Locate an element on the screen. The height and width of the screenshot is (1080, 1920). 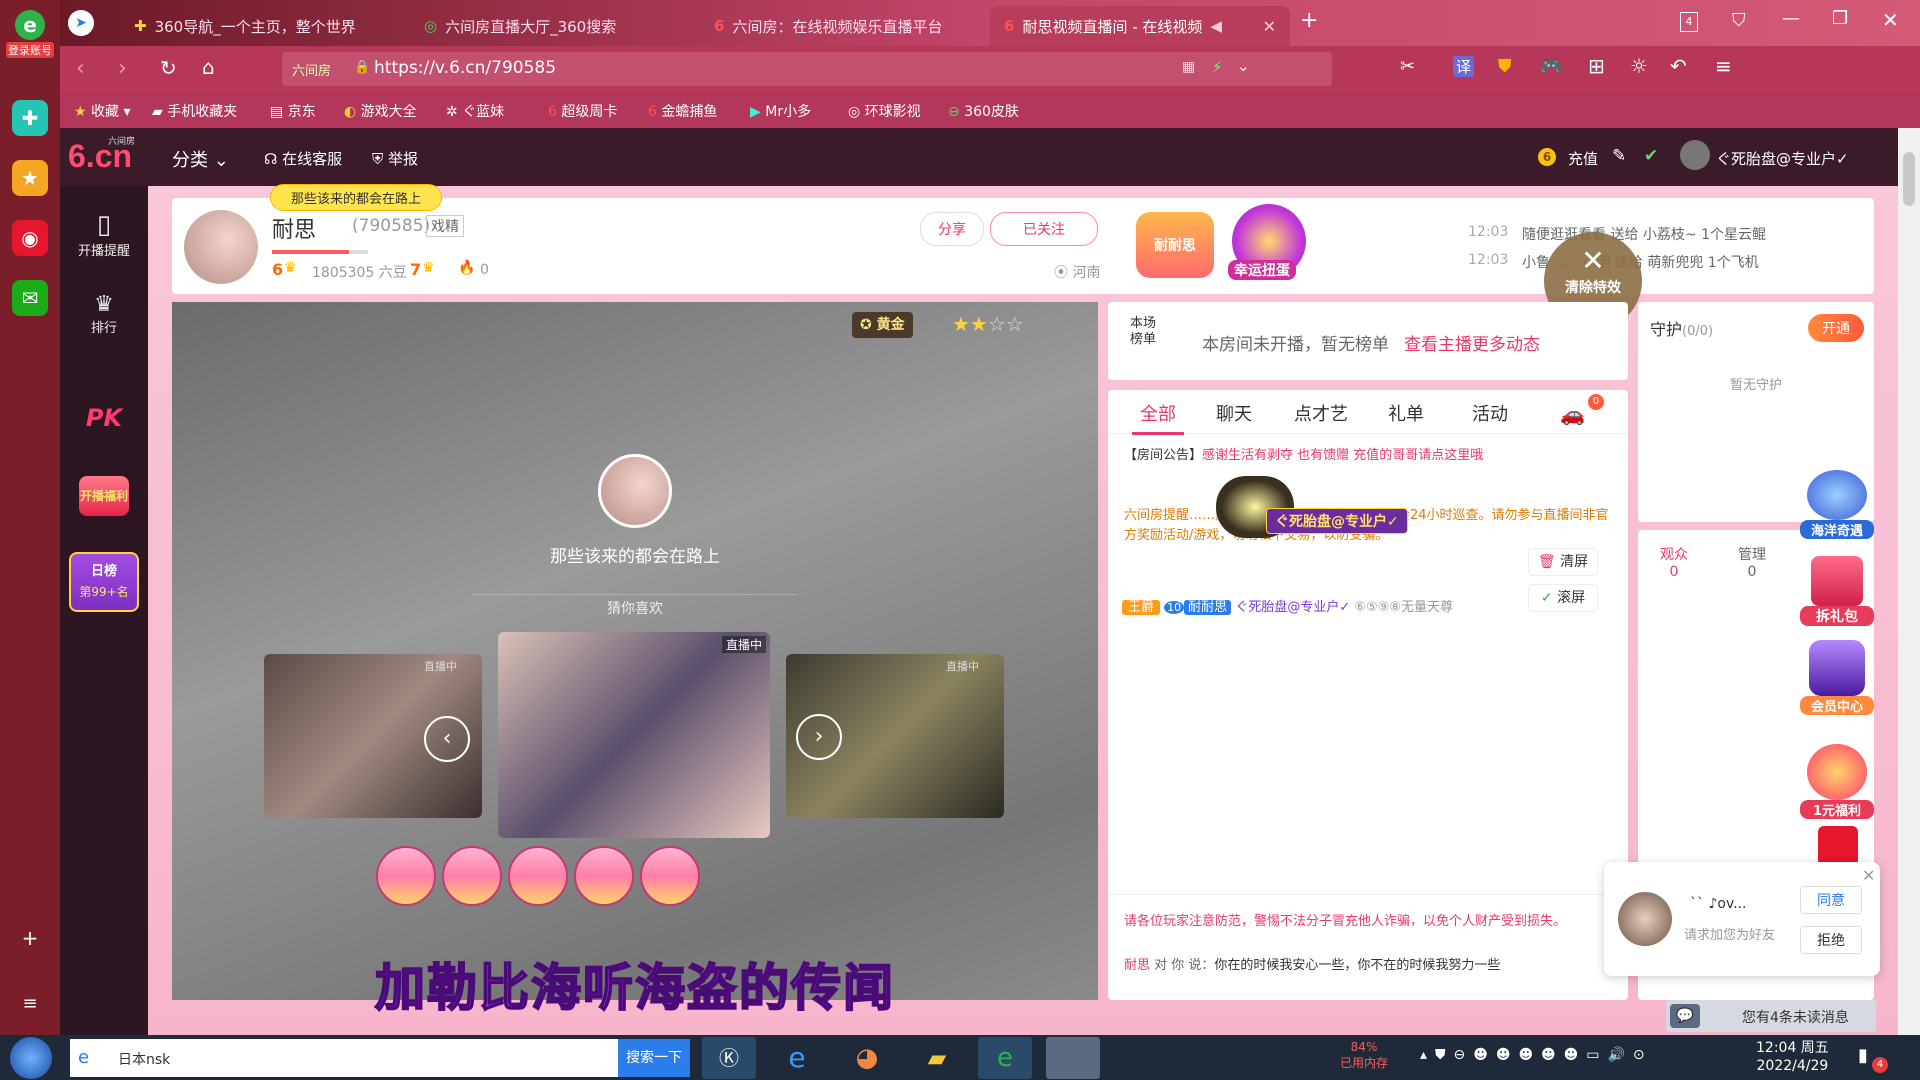
speed-icon: ⚡ is located at coordinates (1217, 67).